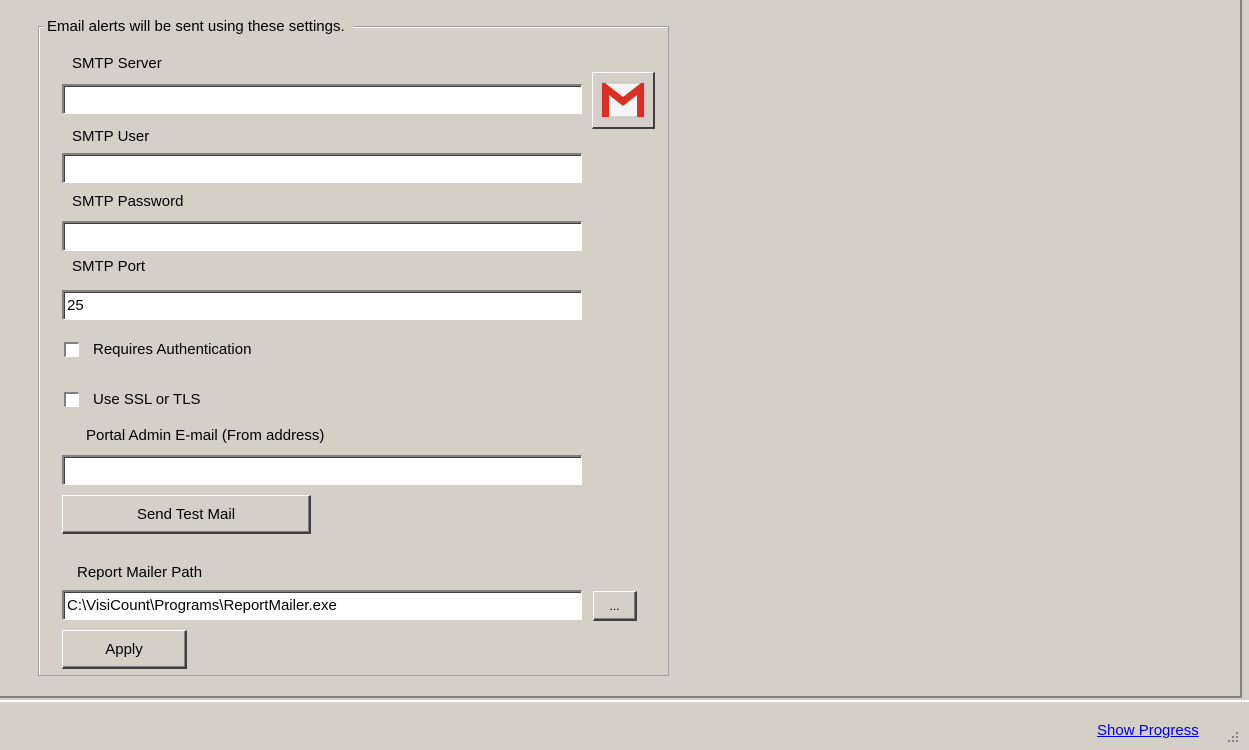 This screenshot has height=750, width=1249. What do you see at coordinates (322, 605) in the screenshot?
I see `report-mailer-path-input` at bounding box center [322, 605].